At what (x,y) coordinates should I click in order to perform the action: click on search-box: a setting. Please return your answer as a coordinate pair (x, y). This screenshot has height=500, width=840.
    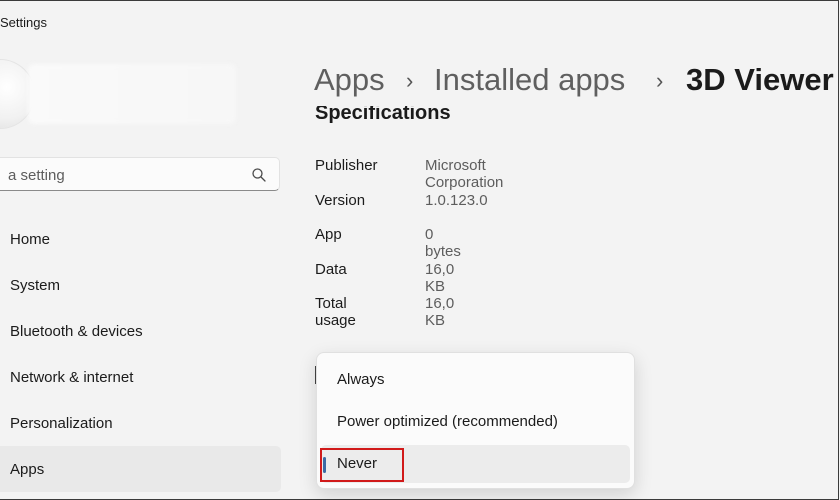
    Looking at the image, I should click on (140, 174).